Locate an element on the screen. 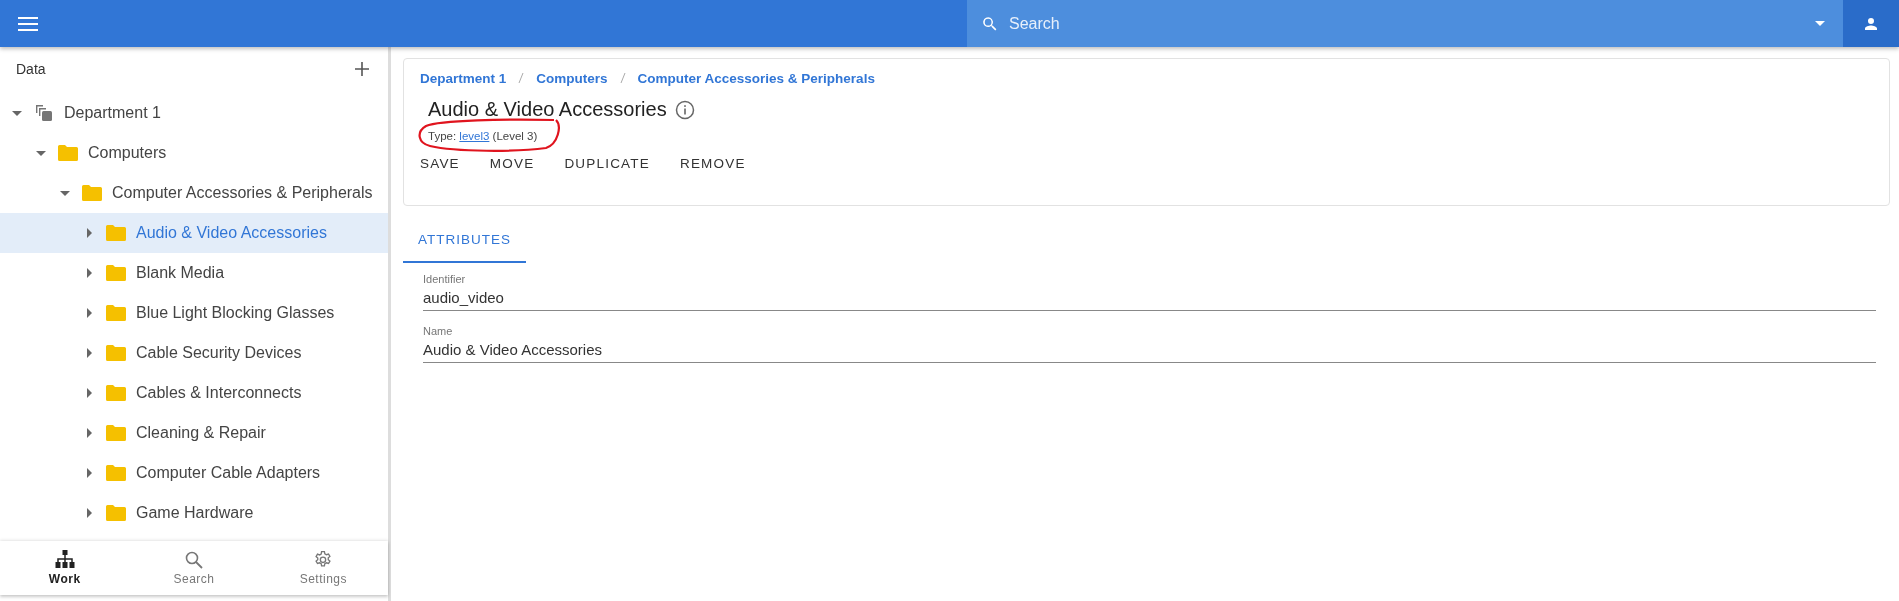  panel-title: Data is located at coordinates (31, 69).